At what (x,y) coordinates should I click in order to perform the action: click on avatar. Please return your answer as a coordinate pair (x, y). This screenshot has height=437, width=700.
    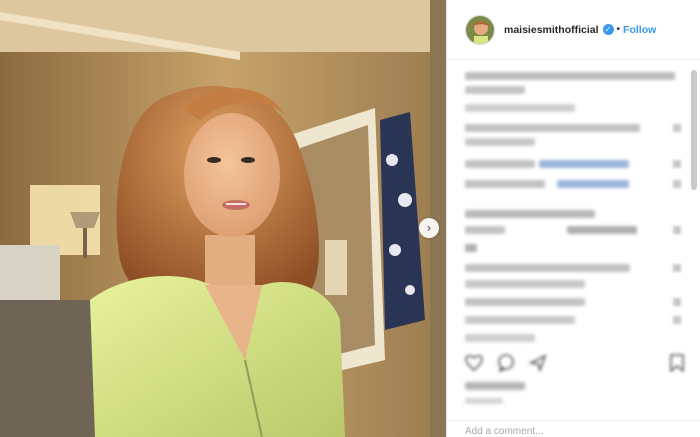
    Looking at the image, I should click on (480, 29).